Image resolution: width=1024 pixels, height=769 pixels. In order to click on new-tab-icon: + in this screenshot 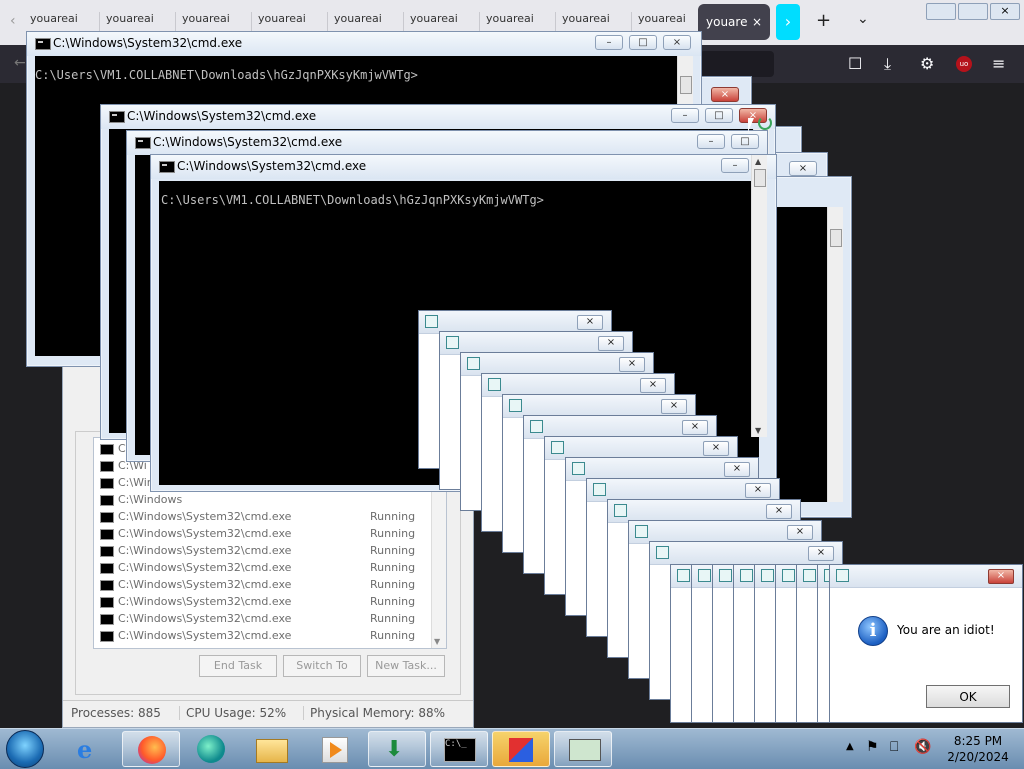, I will do `click(823, 20)`.